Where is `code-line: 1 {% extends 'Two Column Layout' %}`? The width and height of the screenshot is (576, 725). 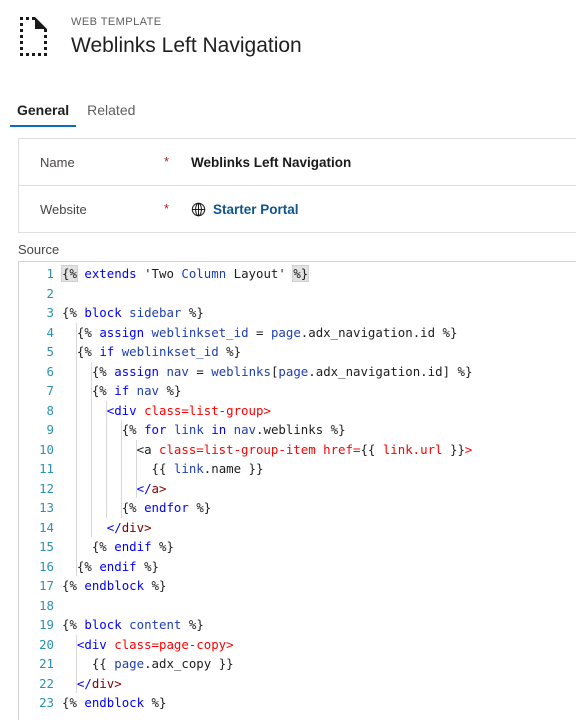
code-line: 1 {% extends 'Two Column Layout' %} is located at coordinates (297, 274).